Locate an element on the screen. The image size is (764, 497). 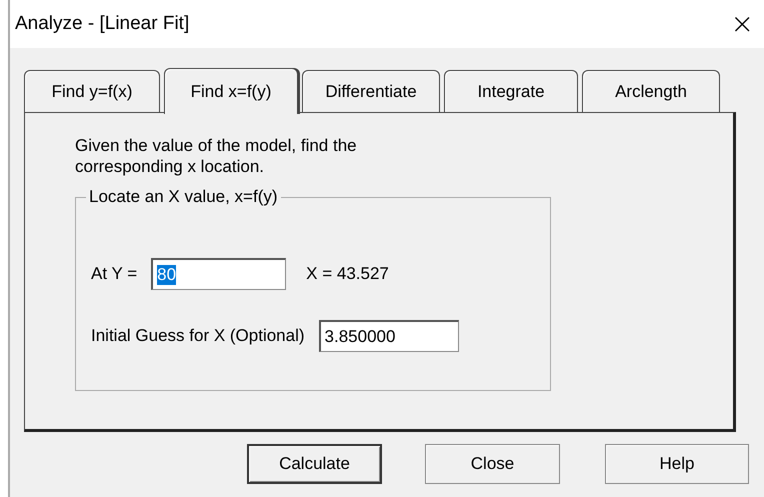
result-text: X = 43.527 is located at coordinates (347, 274).